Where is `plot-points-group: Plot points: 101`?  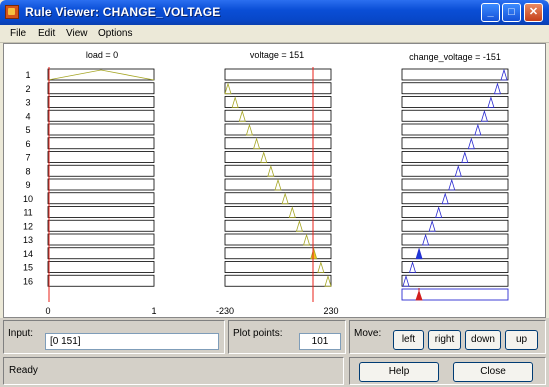
plot-points-group: Plot points: 101 is located at coordinates (287, 337).